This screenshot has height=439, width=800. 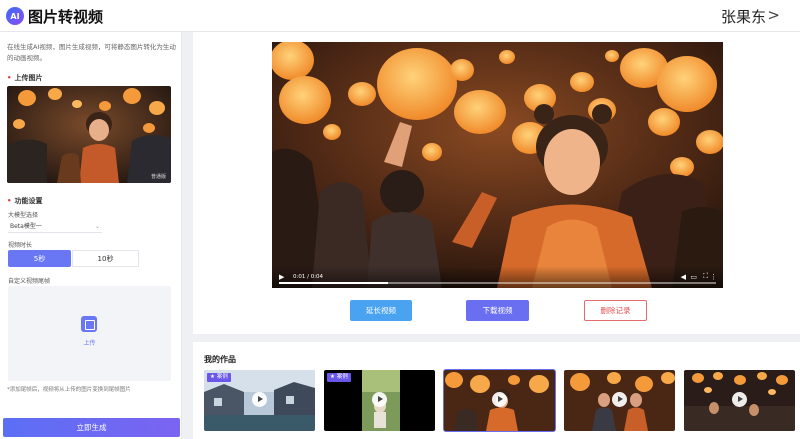 I want to click on volume-icon: ◀, so click(x=683, y=277).